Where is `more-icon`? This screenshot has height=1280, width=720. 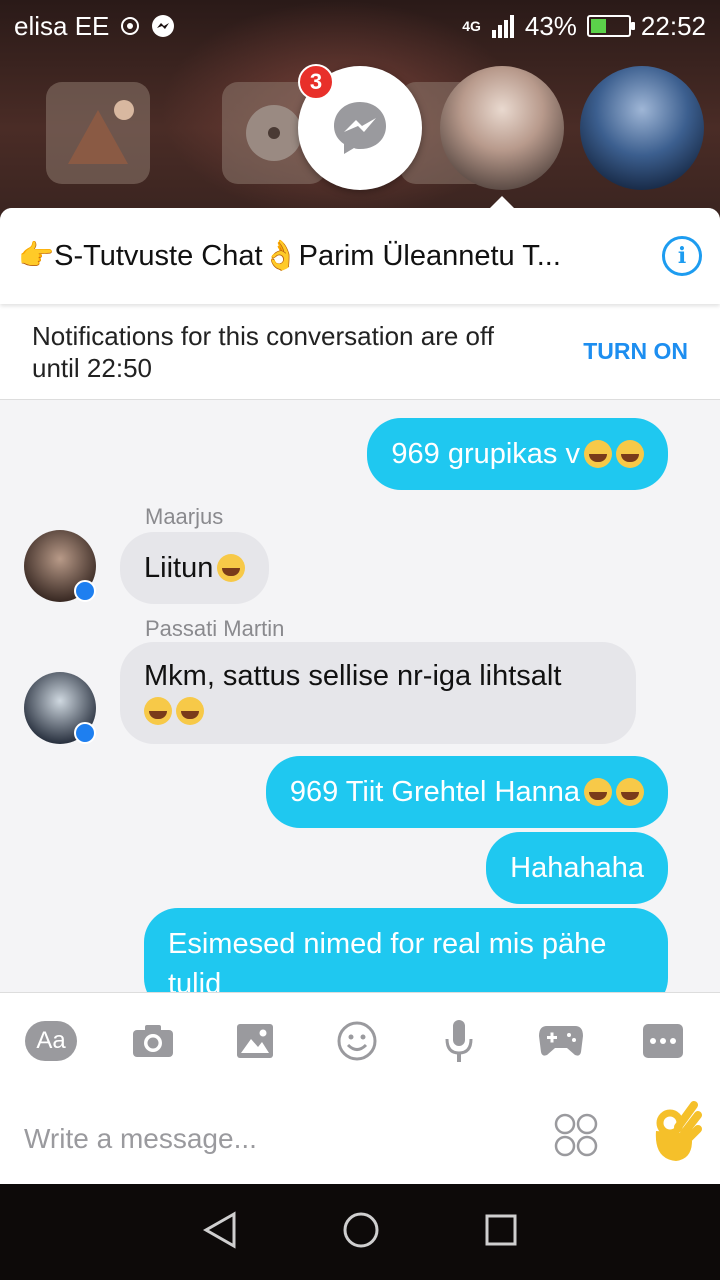 more-icon is located at coordinates (663, 1041).